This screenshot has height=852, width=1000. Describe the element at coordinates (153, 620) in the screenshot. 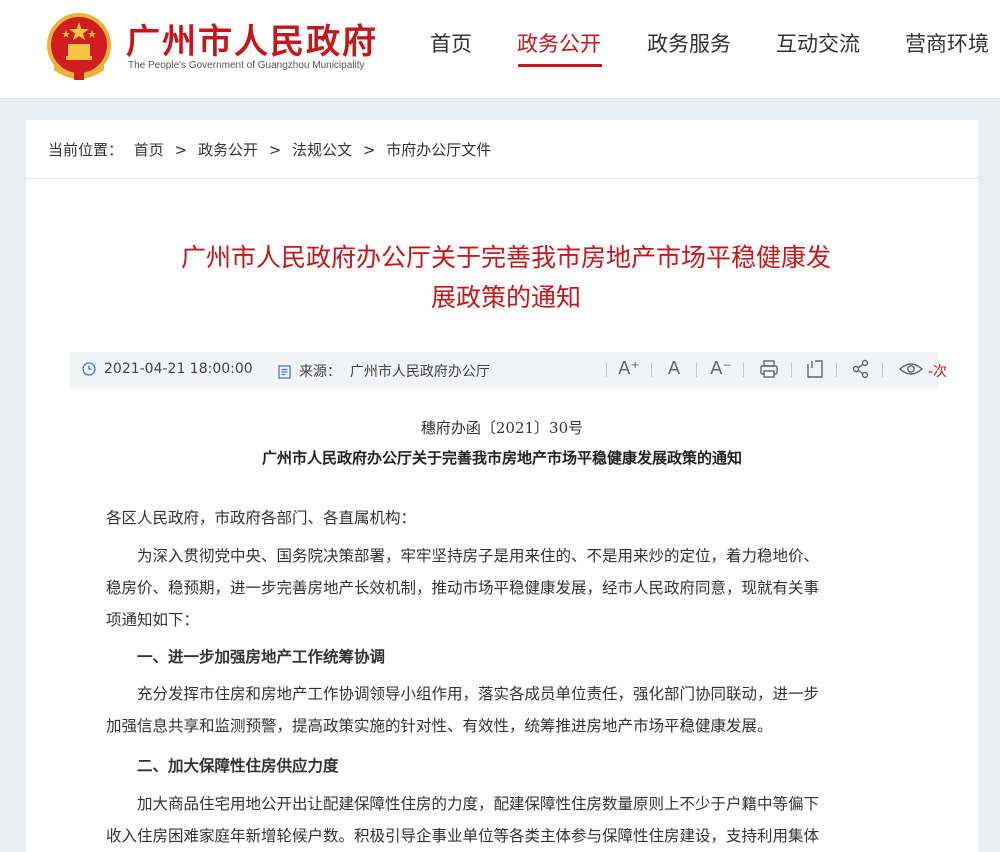

I see `paragraph-line: 项通知如下：` at that location.